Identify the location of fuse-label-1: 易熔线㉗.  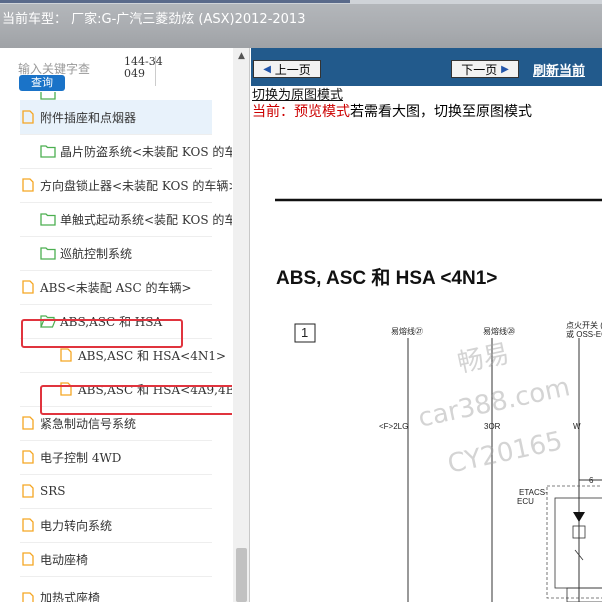
(407, 331).